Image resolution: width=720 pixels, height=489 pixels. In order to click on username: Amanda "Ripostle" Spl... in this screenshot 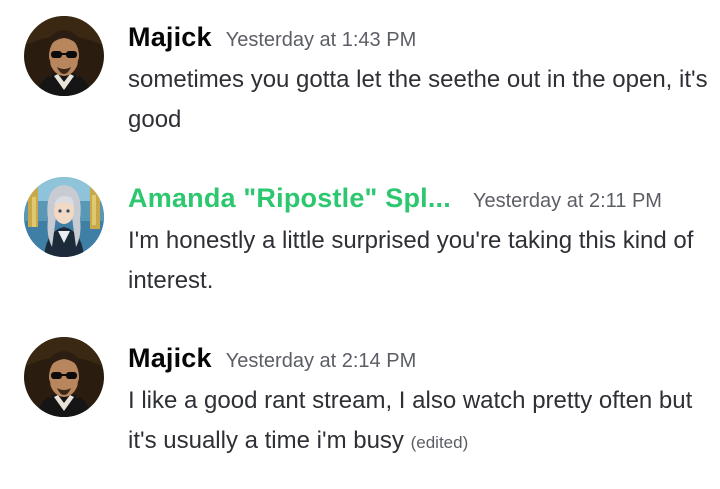, I will do `click(289, 198)`.